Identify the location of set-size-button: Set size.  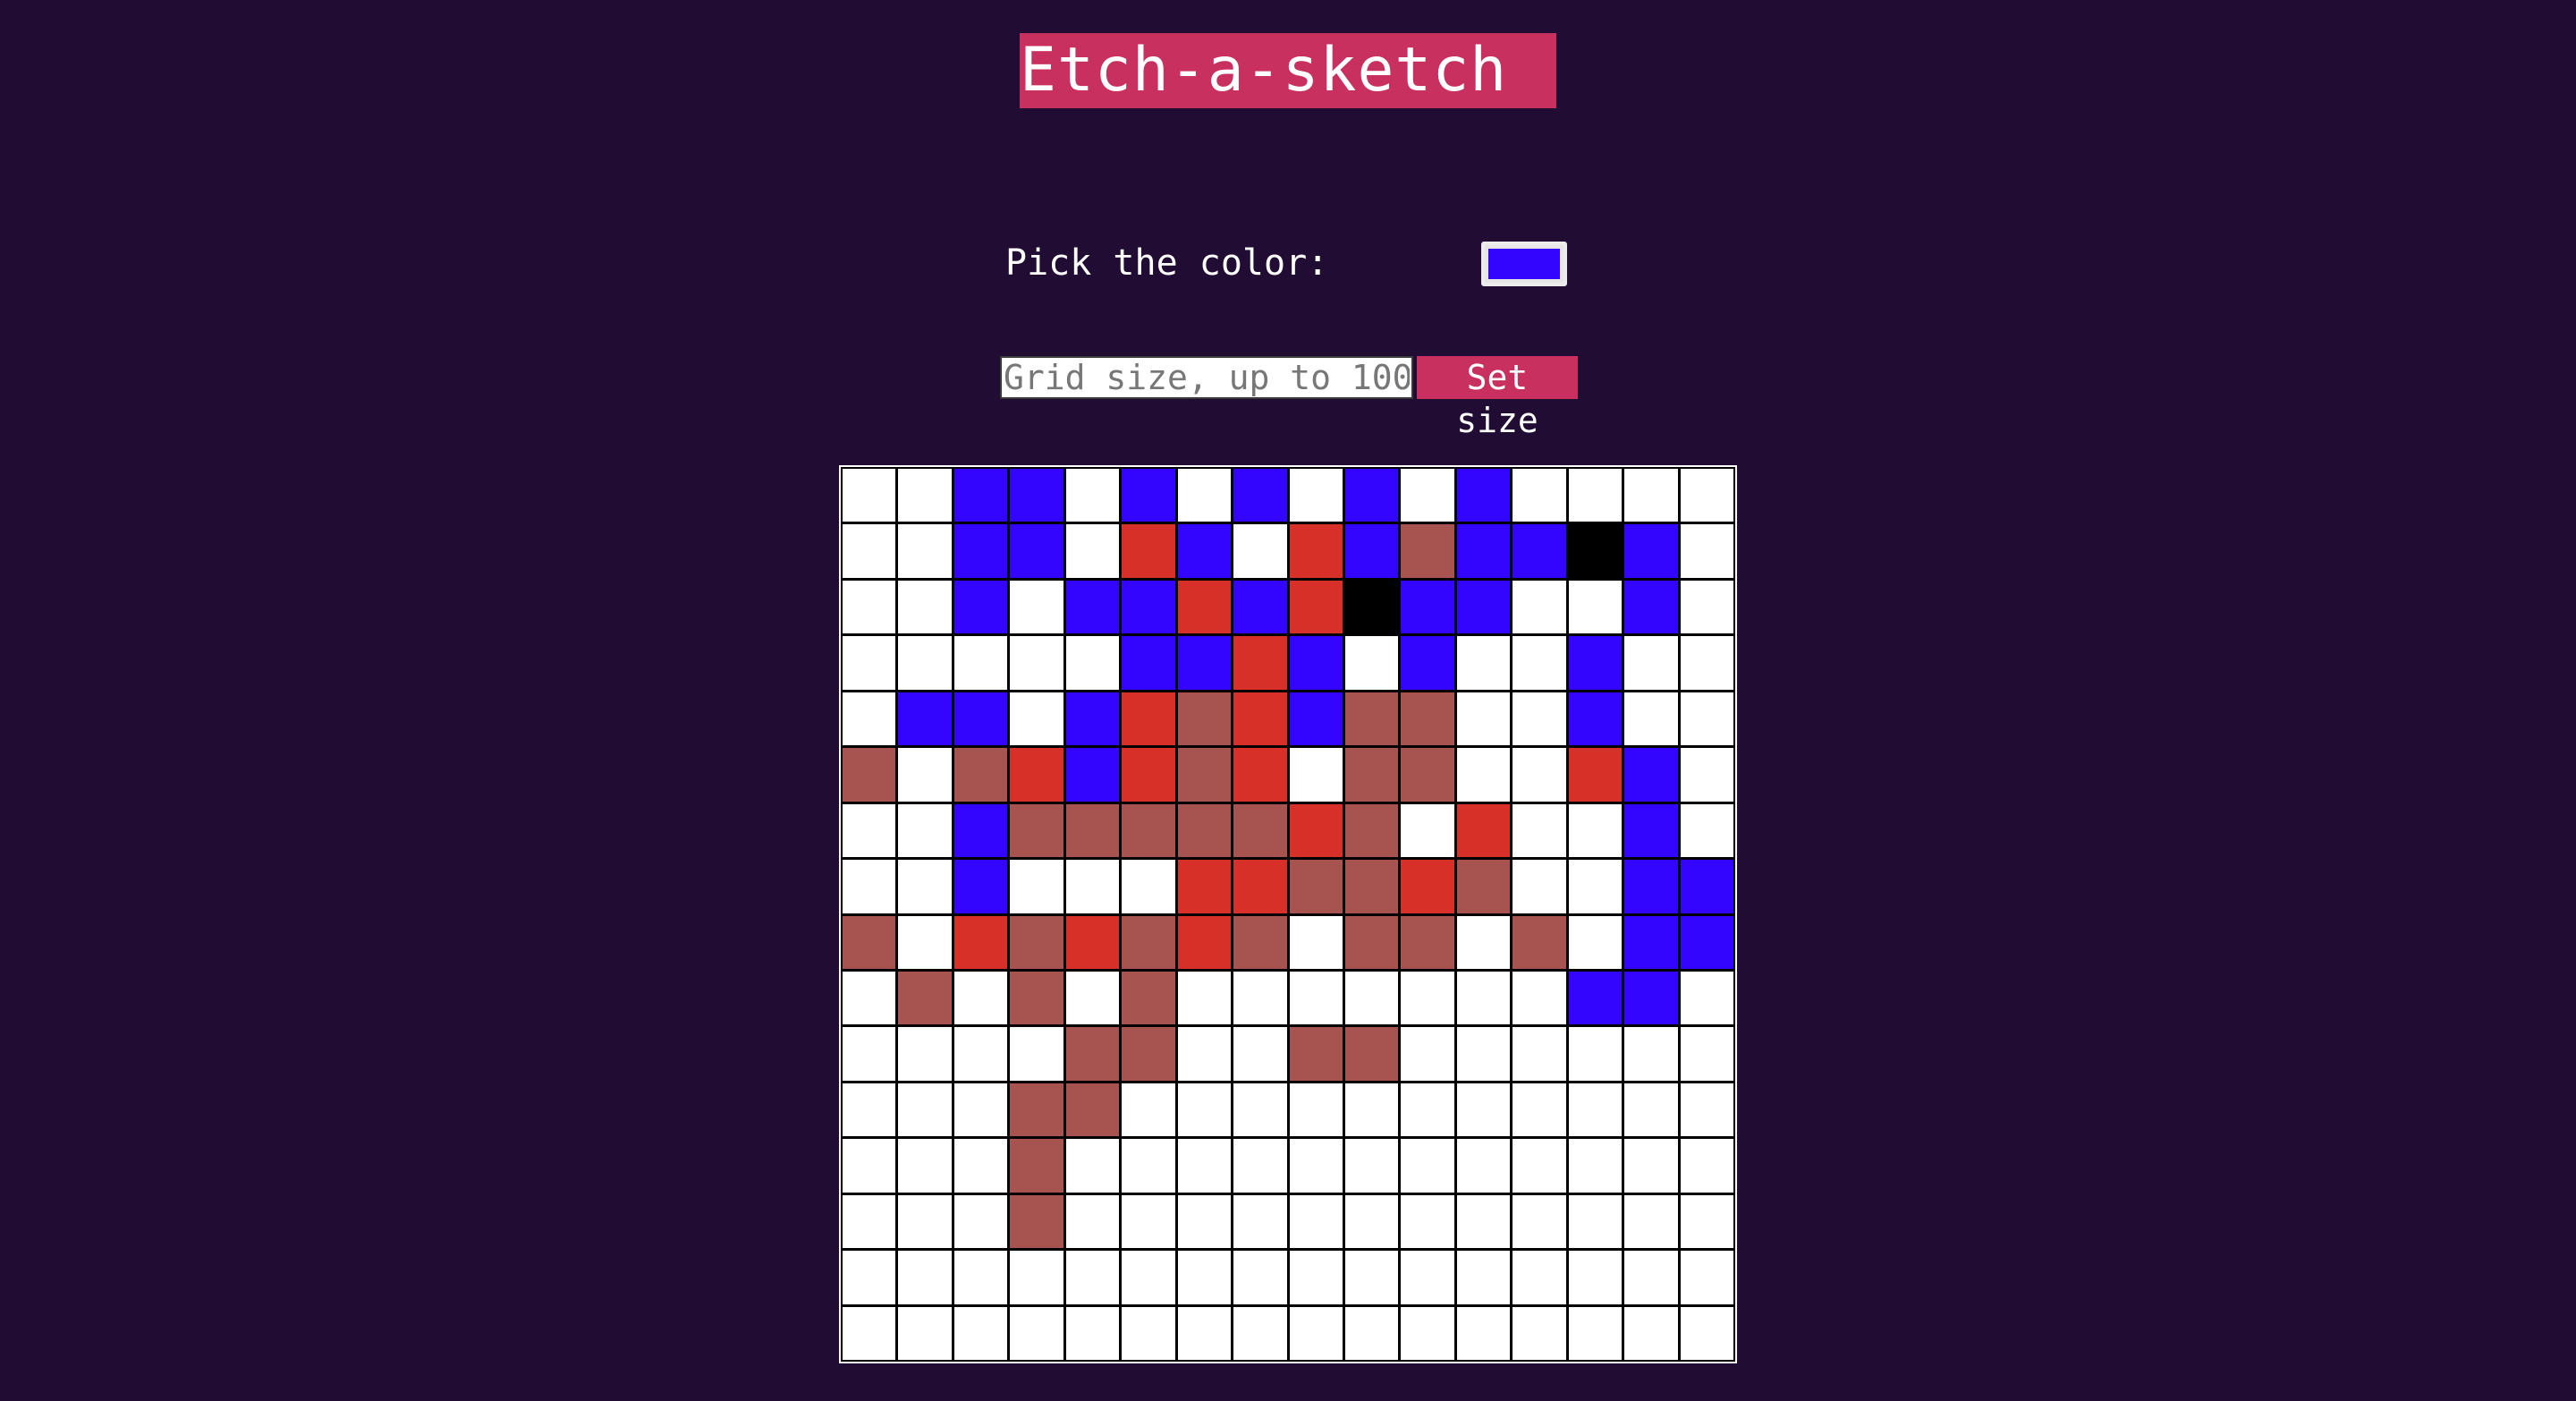
(1497, 398).